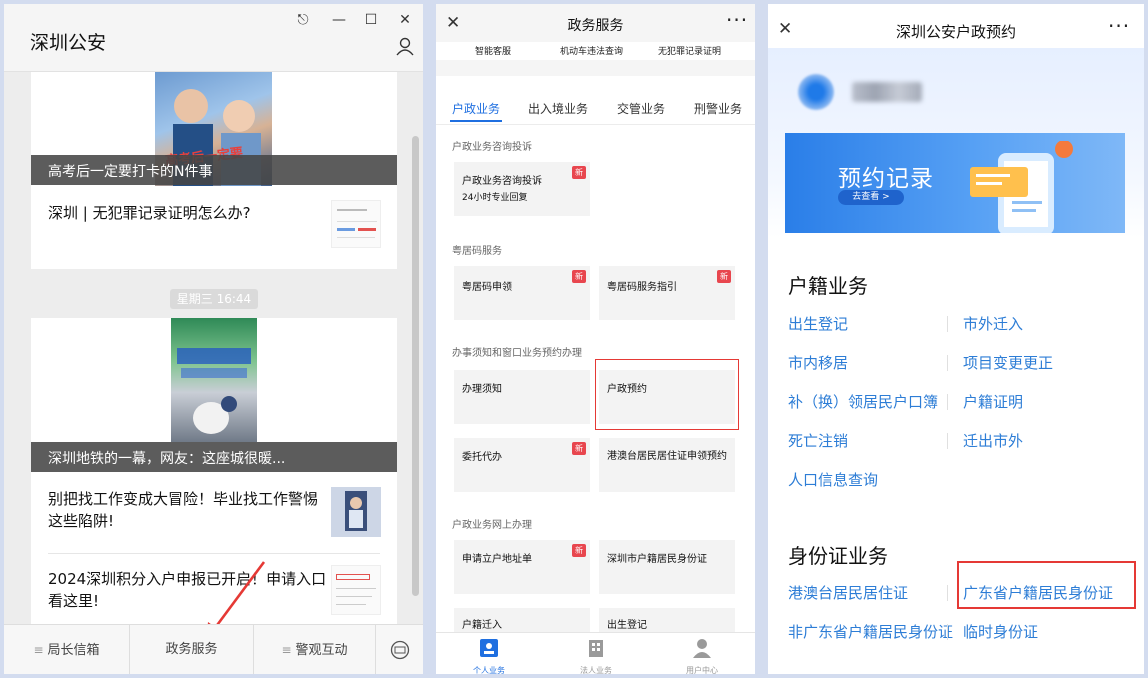 This screenshot has width=1148, height=678. What do you see at coordinates (492, 147) in the screenshot?
I see `section-label: 户政业务咨询投诉` at bounding box center [492, 147].